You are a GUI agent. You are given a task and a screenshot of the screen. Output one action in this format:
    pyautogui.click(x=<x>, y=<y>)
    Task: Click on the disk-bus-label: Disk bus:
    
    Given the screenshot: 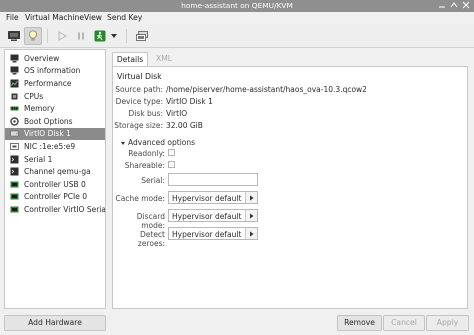 What is the action you would take?
    pyautogui.click(x=145, y=113)
    